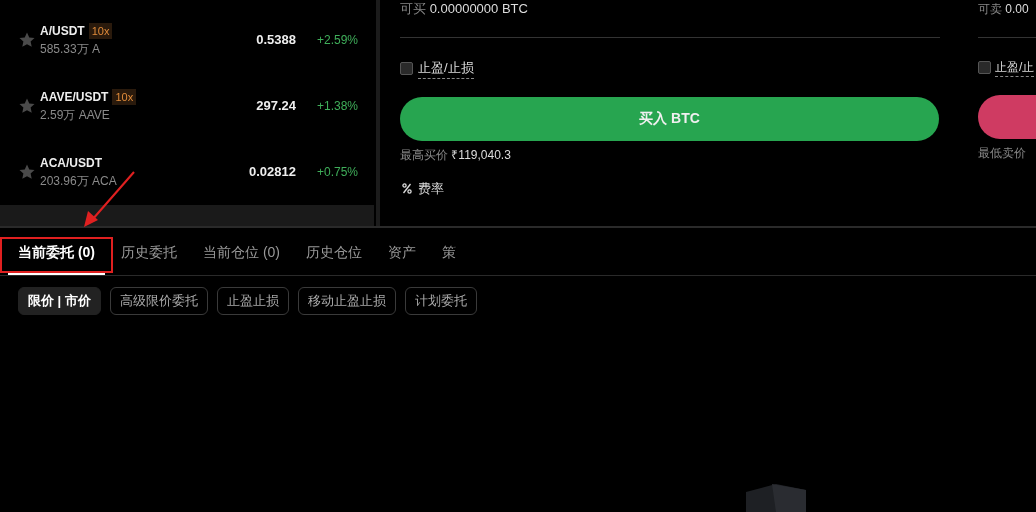  I want to click on best-price-text: 最低卖价, so click(1002, 153).